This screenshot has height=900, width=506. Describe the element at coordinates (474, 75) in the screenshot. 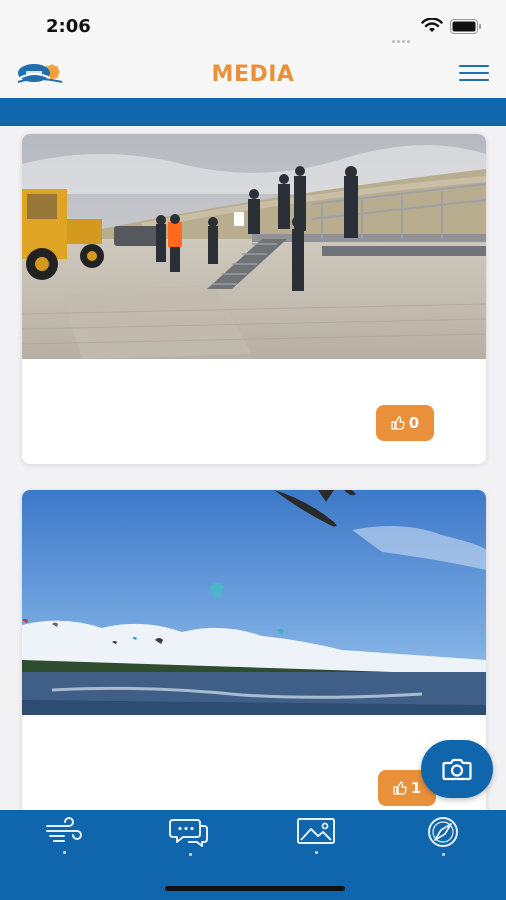

I see `hamburger-menu-icon` at that location.